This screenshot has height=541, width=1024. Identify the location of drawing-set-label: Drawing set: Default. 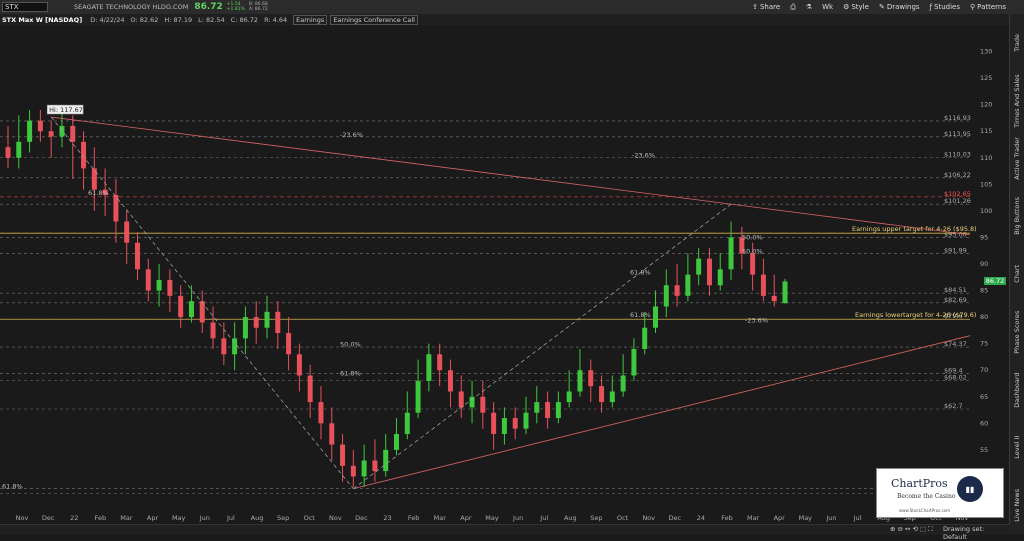
(964, 533).